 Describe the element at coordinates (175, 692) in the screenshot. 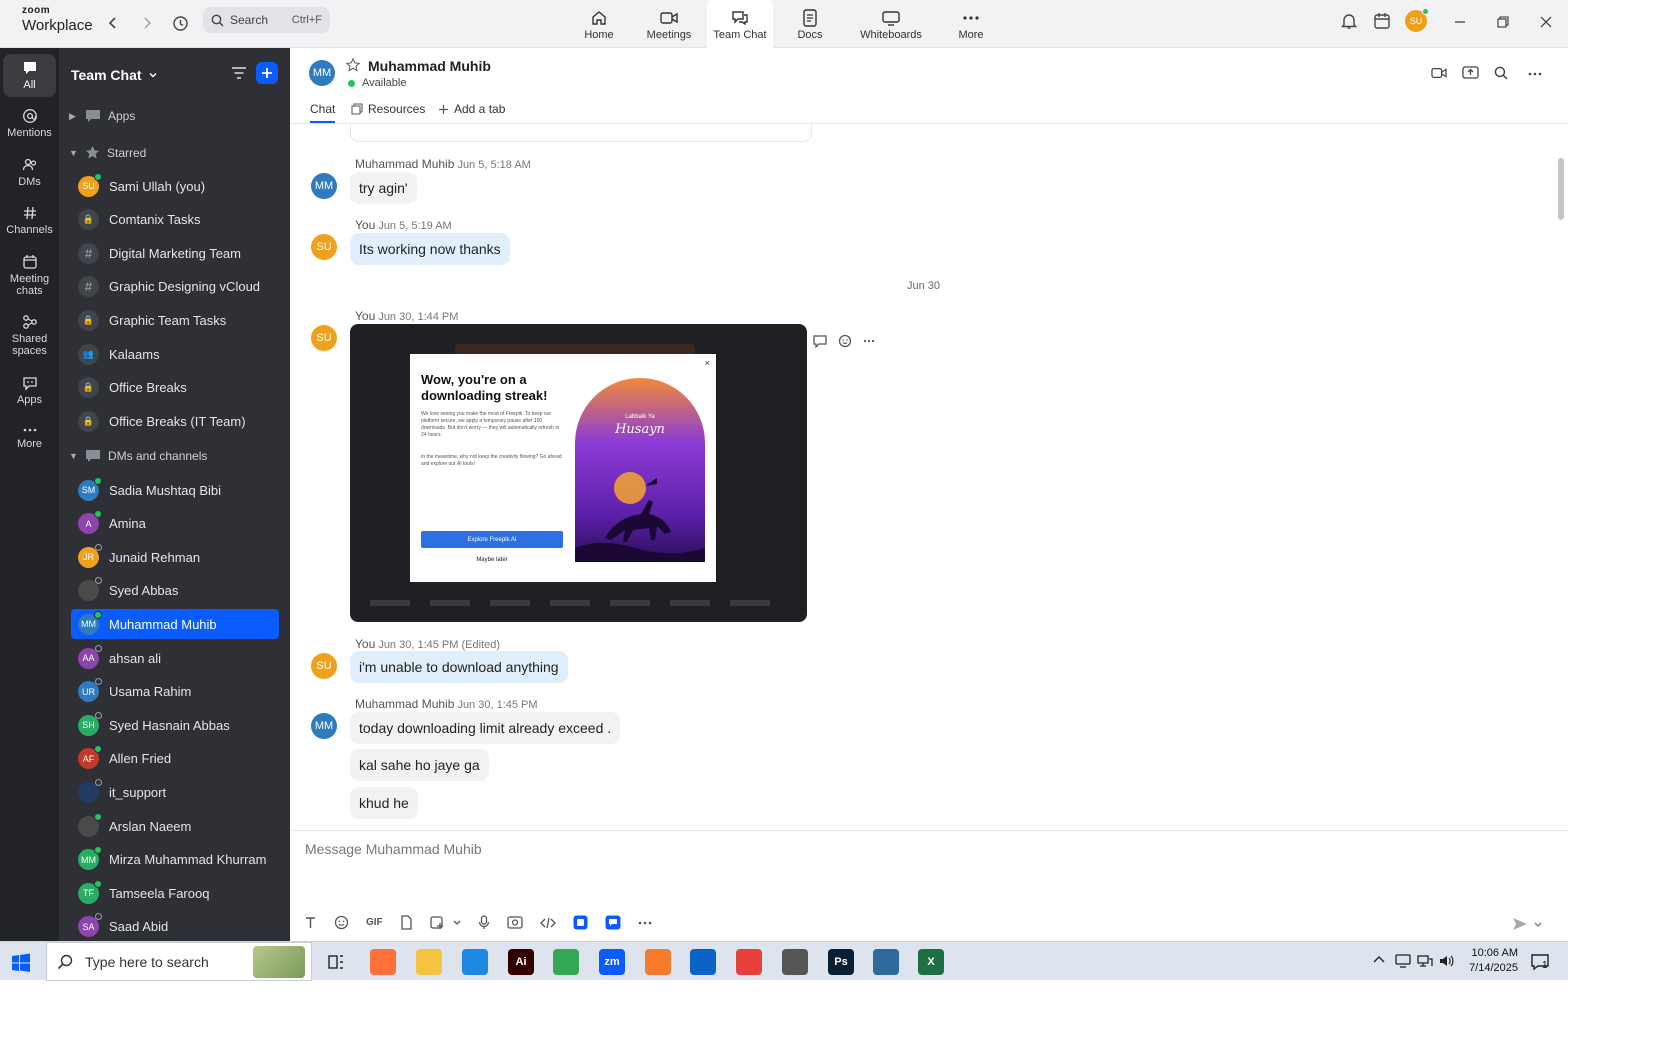

I see `sidebar-item: UR Usama Rahim` at that location.